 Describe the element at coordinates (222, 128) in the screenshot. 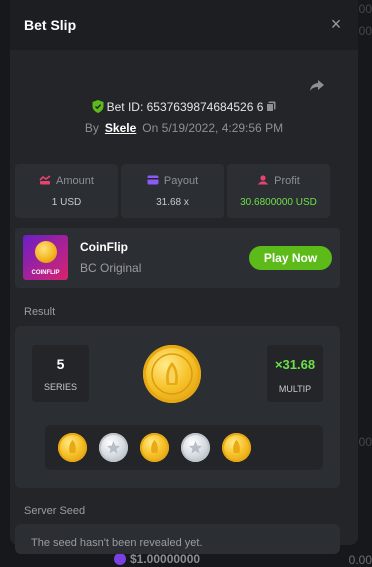

I see `bet-datetime: 5/19/2022, 4:29:56 PM` at that location.